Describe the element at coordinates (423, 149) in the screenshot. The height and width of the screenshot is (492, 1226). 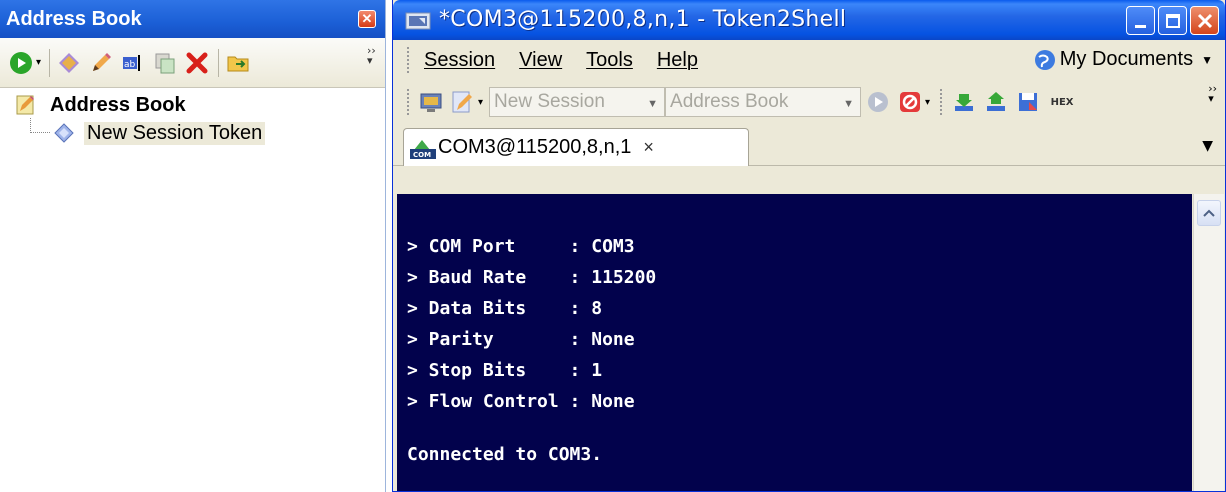
I see `com-port-icon: COM` at that location.